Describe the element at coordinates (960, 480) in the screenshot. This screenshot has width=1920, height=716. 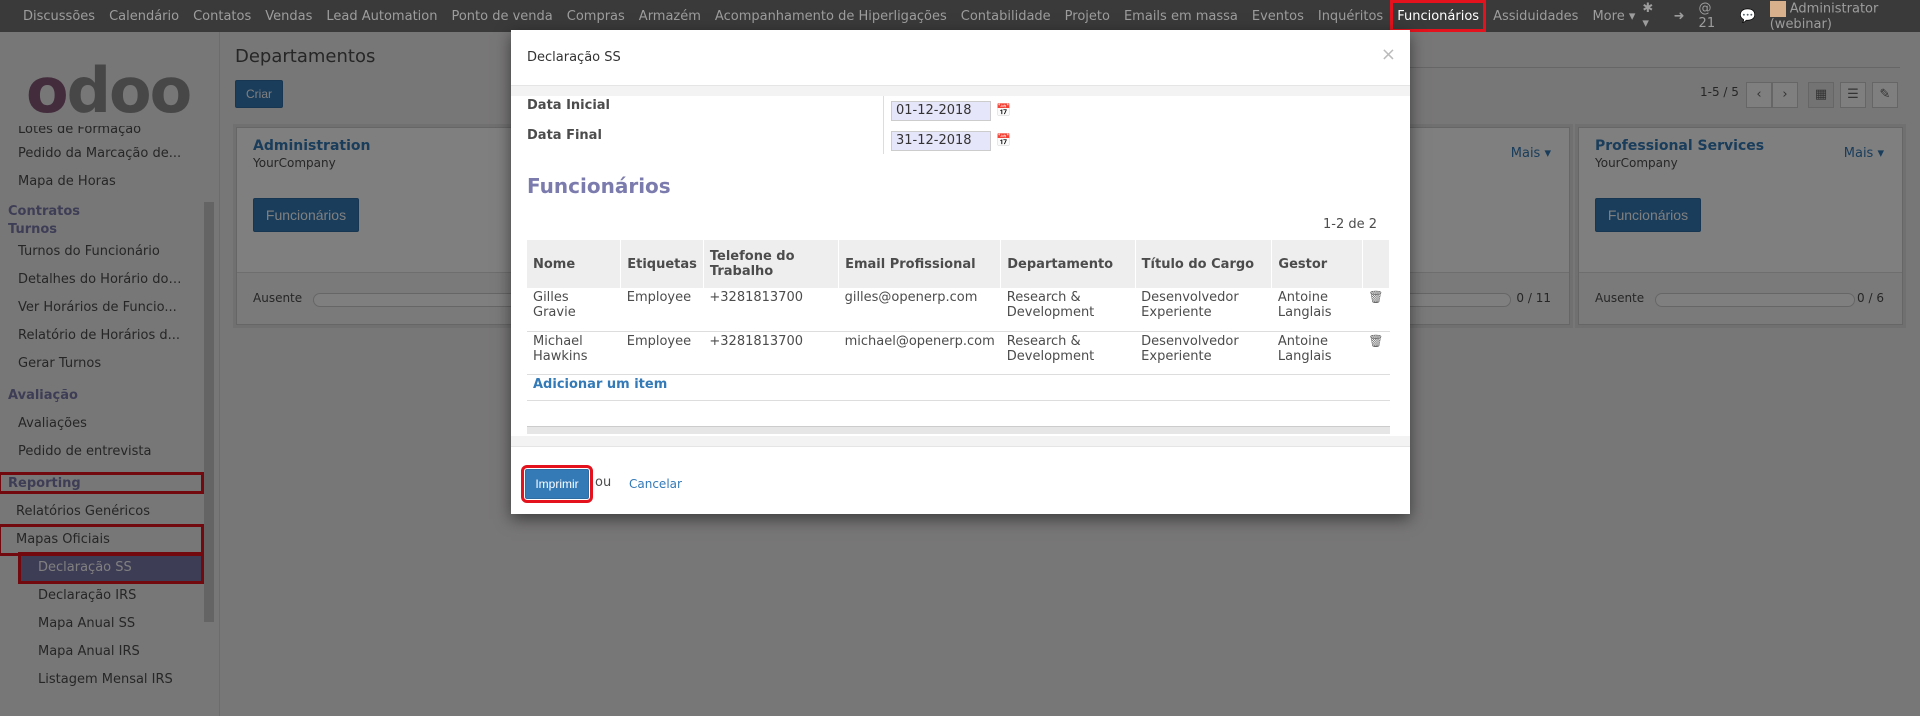
I see `dialog-footer: Imprimir ou Cancelar` at that location.